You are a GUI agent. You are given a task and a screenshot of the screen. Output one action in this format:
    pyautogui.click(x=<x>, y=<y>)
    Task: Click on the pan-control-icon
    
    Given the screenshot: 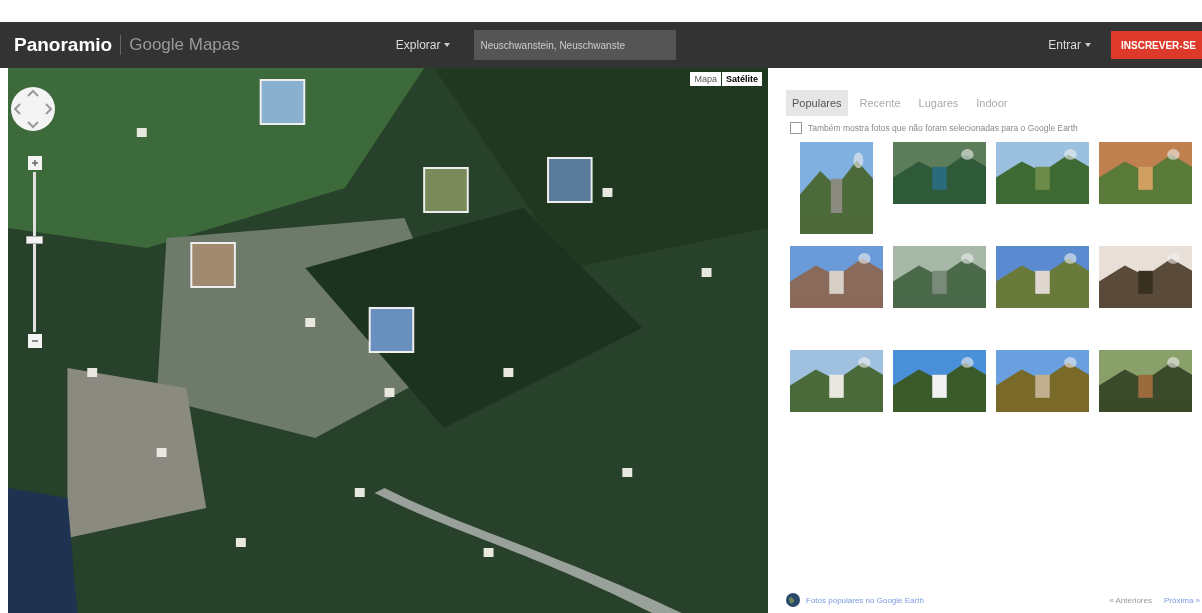 What is the action you would take?
    pyautogui.click(x=33, y=109)
    